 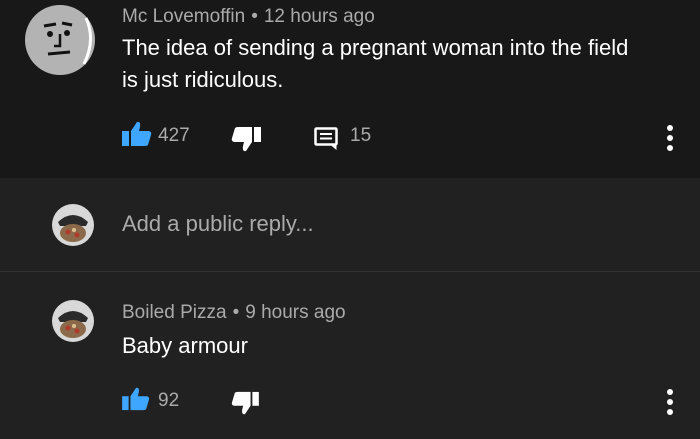 What do you see at coordinates (183, 16) in the screenshot?
I see `author-name: Mc Lovemoffin` at bounding box center [183, 16].